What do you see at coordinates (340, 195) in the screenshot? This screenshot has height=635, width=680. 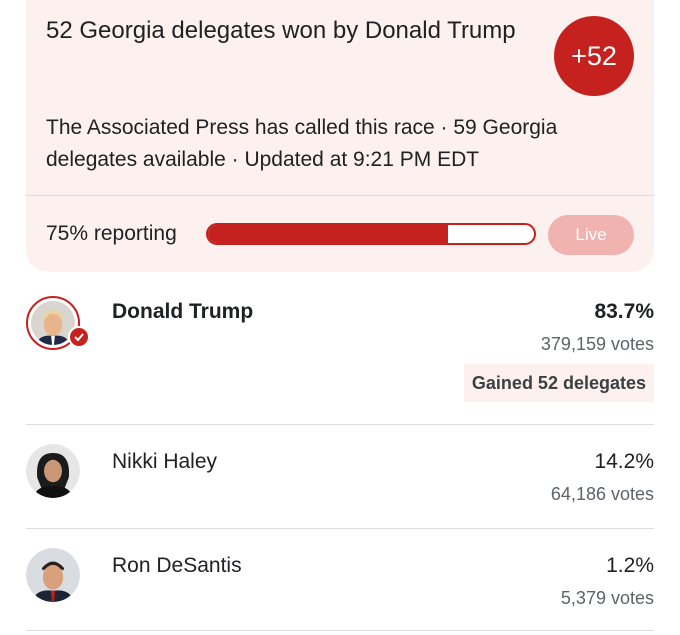 I see `card-divider` at bounding box center [340, 195].